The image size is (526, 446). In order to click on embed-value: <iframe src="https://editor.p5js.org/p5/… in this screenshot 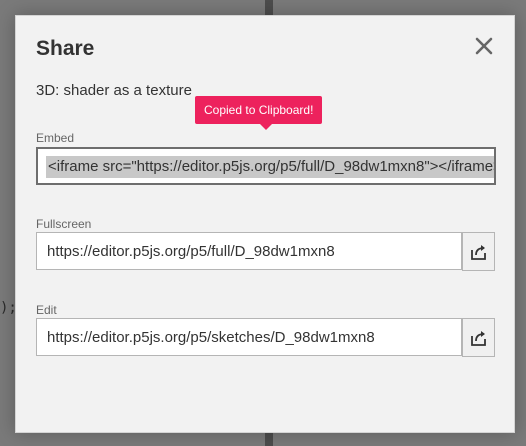, I will do `click(270, 167)`.